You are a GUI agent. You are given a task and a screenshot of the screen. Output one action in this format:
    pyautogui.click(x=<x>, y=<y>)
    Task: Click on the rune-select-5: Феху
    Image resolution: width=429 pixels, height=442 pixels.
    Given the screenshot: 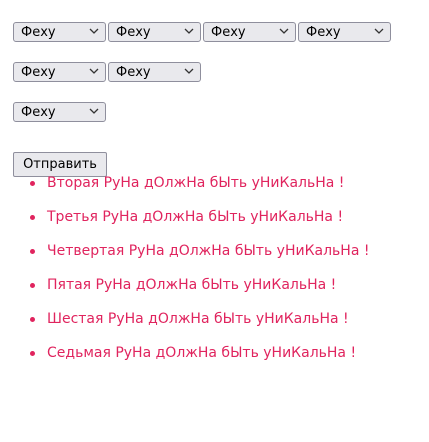 What is the action you would take?
    pyautogui.click(x=59, y=72)
    